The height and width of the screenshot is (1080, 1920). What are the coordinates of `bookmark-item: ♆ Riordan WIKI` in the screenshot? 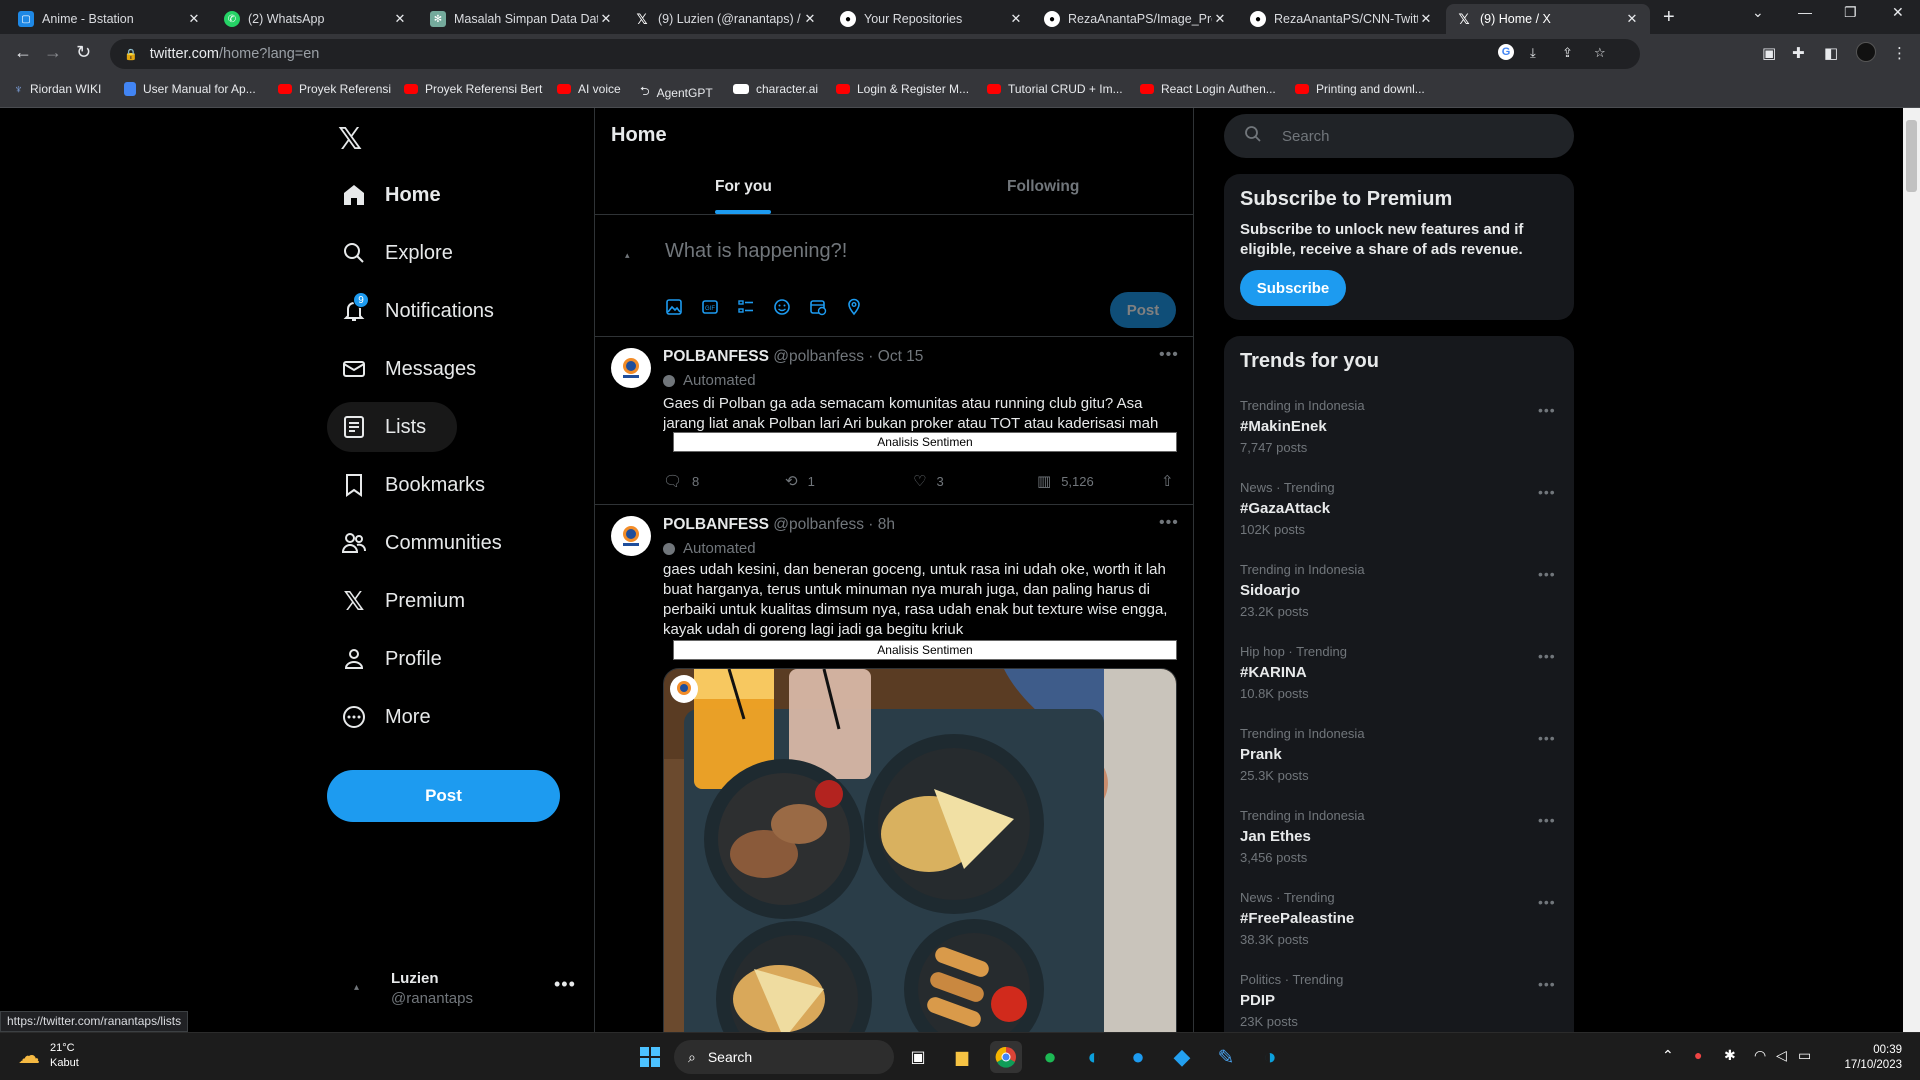 It's located at (57, 89).